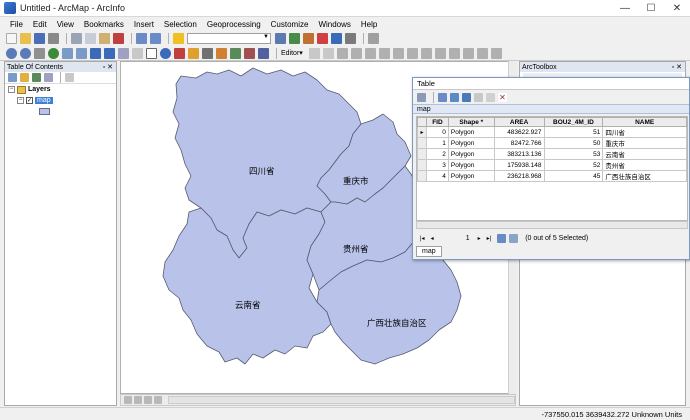 This screenshot has height=420, width=690. Describe the element at coordinates (263, 53) in the screenshot. I see `time-slider-icon` at that location.